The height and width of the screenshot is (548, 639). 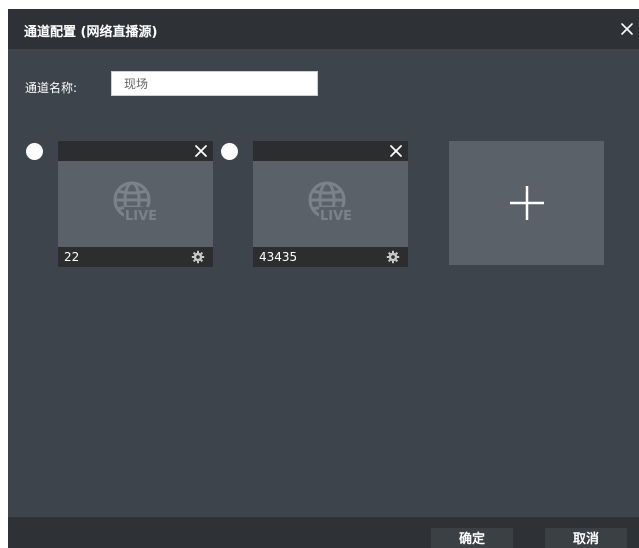 I want to click on close-button, so click(x=627, y=29).